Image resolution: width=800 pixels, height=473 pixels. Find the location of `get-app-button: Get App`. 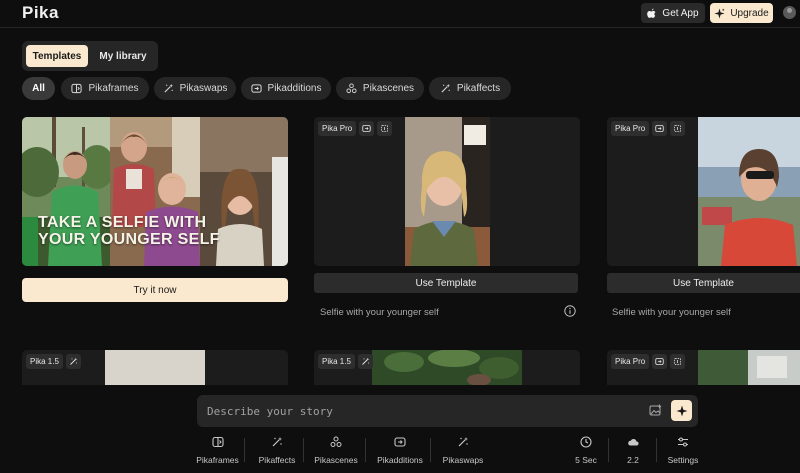

get-app-button: Get App is located at coordinates (673, 13).